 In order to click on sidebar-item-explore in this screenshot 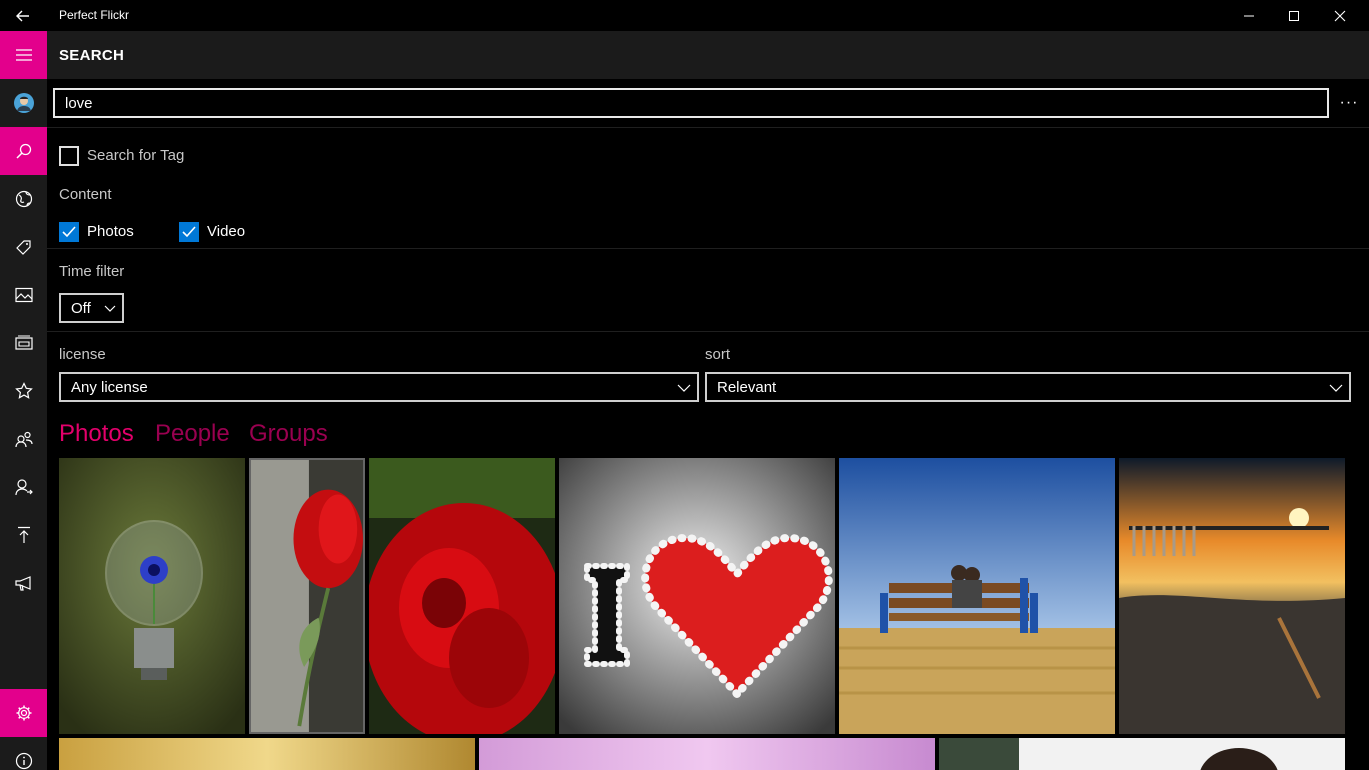, I will do `click(23, 199)`.